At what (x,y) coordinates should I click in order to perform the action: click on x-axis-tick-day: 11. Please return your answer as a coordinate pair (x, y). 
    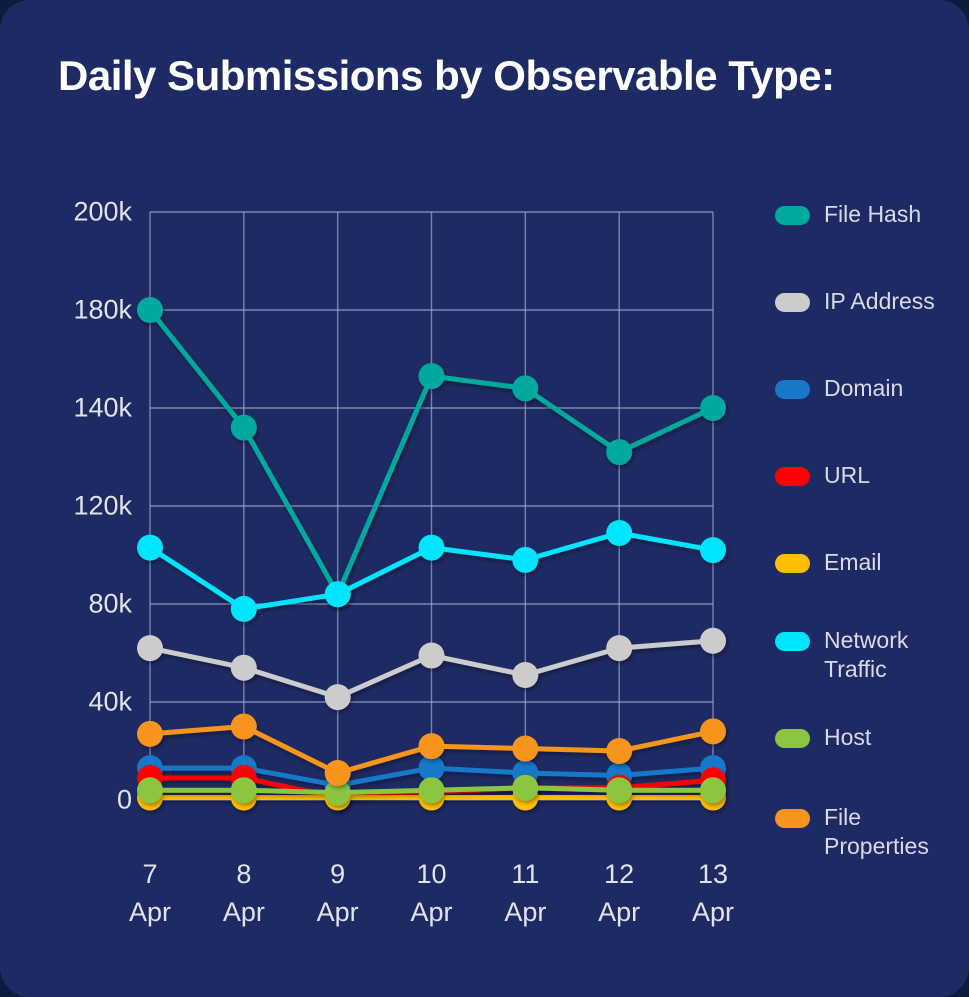
    Looking at the image, I should click on (525, 874).